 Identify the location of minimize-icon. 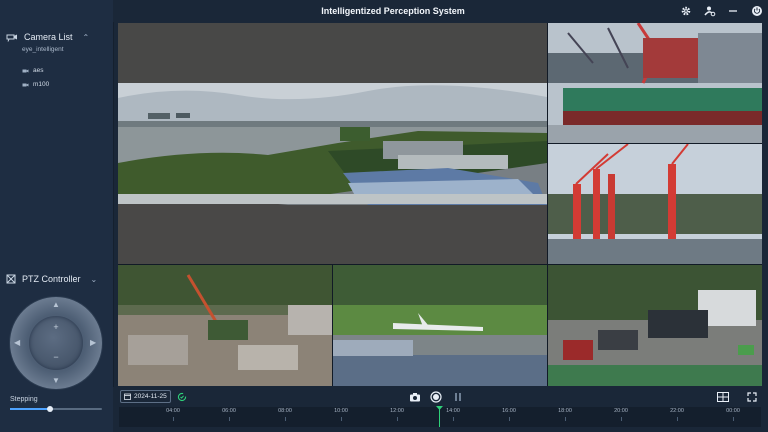
(733, 11).